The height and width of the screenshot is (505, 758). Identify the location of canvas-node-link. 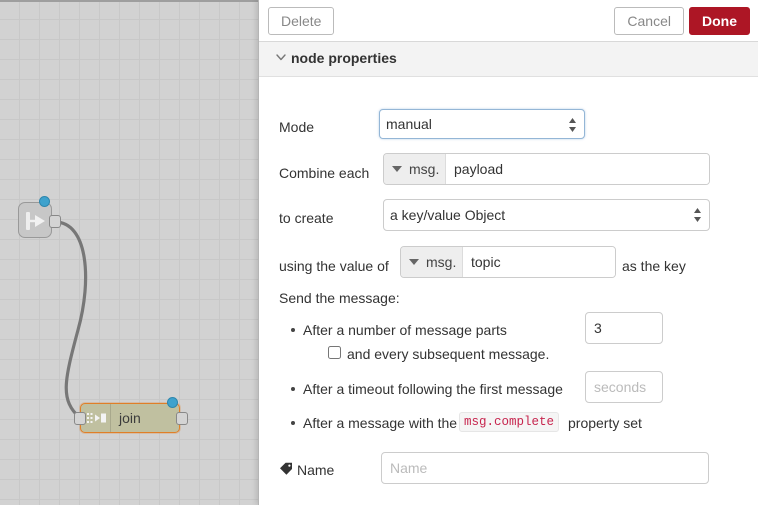
(39, 217).